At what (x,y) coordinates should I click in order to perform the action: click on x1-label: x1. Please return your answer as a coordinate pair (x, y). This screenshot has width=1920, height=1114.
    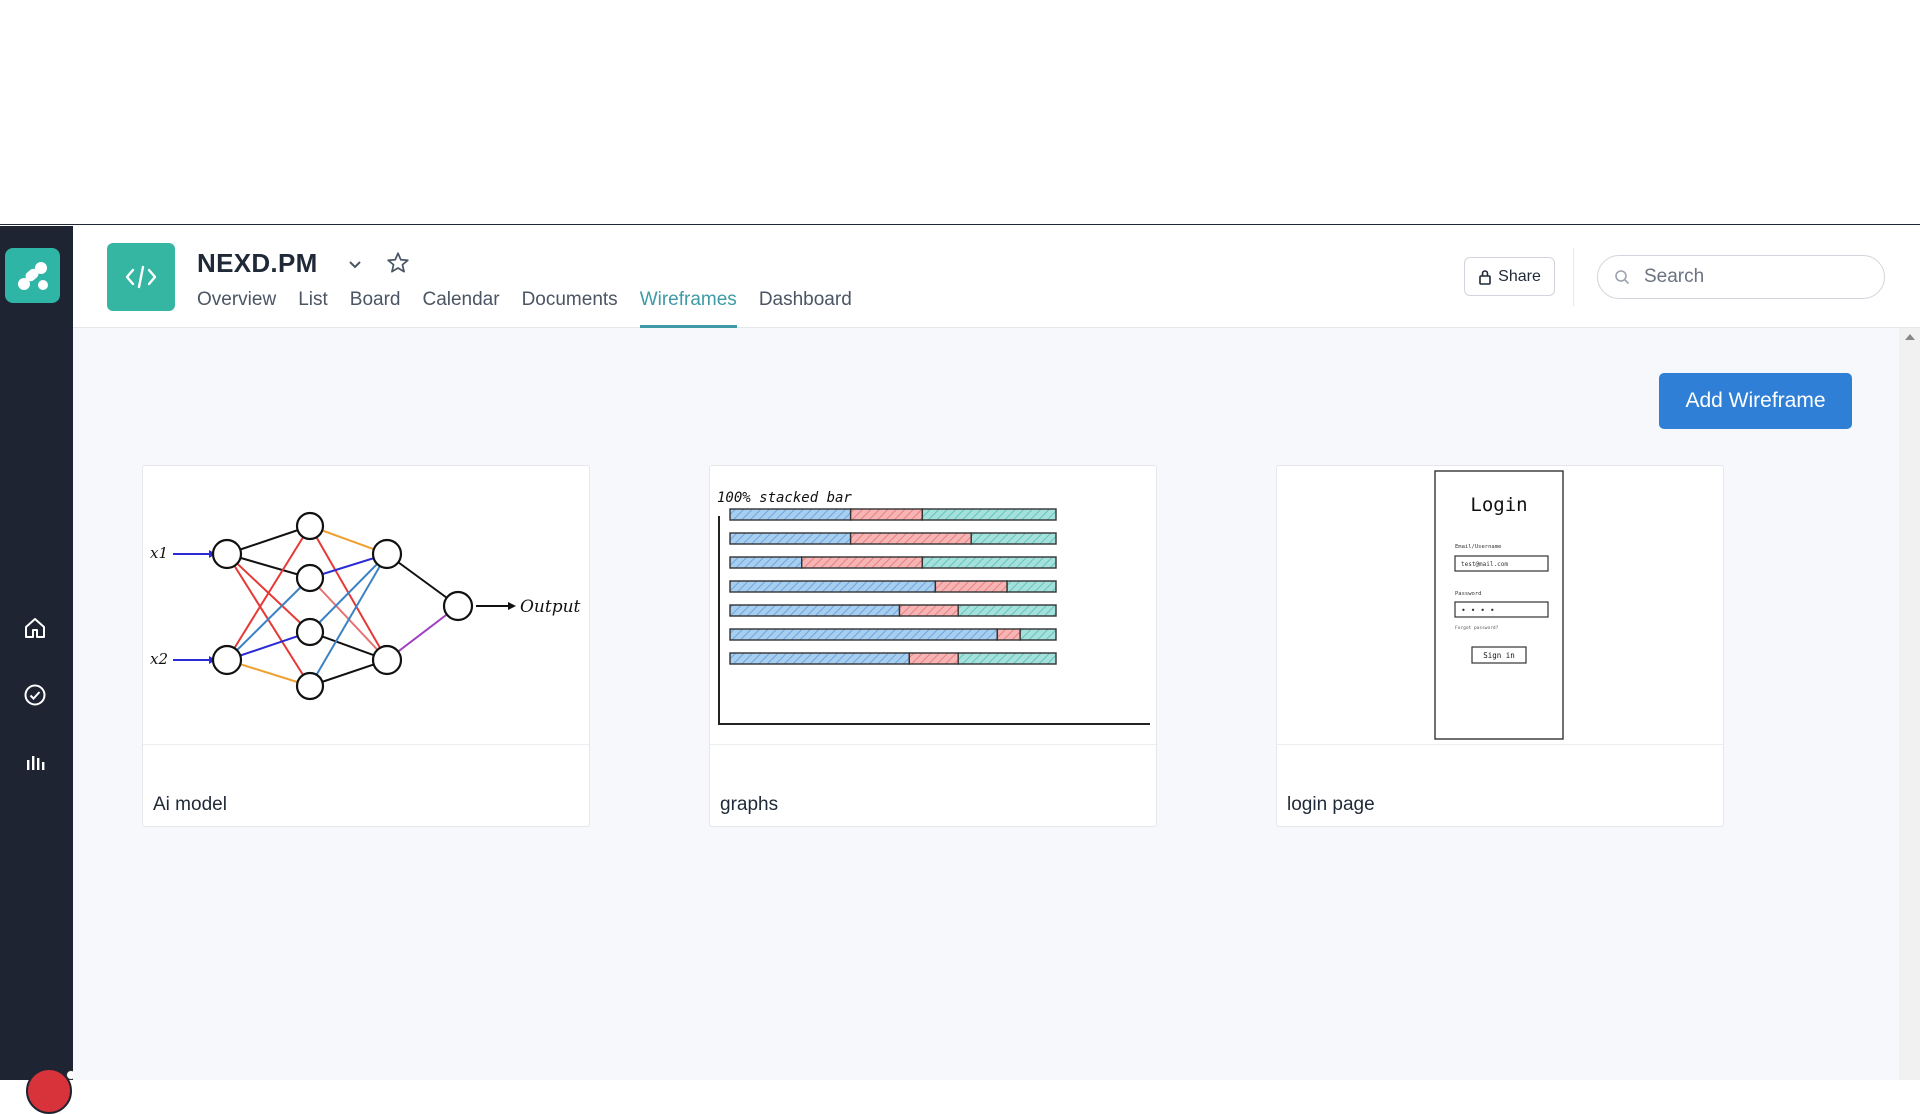
    Looking at the image, I should click on (159, 553).